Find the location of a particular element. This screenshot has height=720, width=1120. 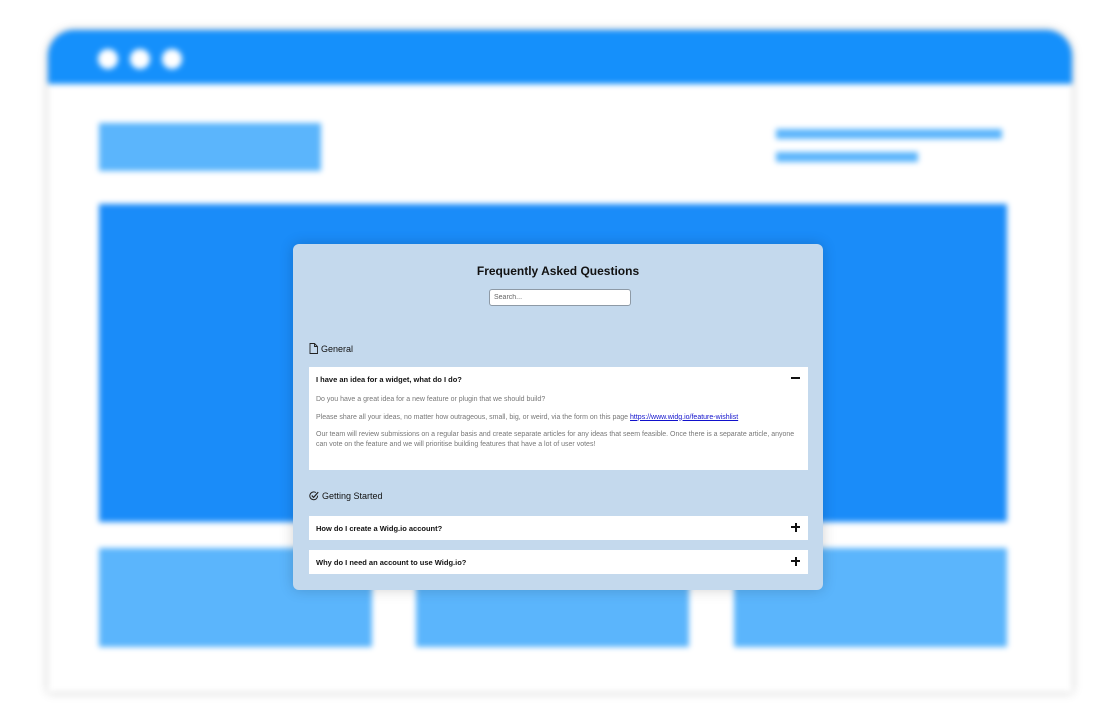

section-general: General is located at coordinates (331, 348).